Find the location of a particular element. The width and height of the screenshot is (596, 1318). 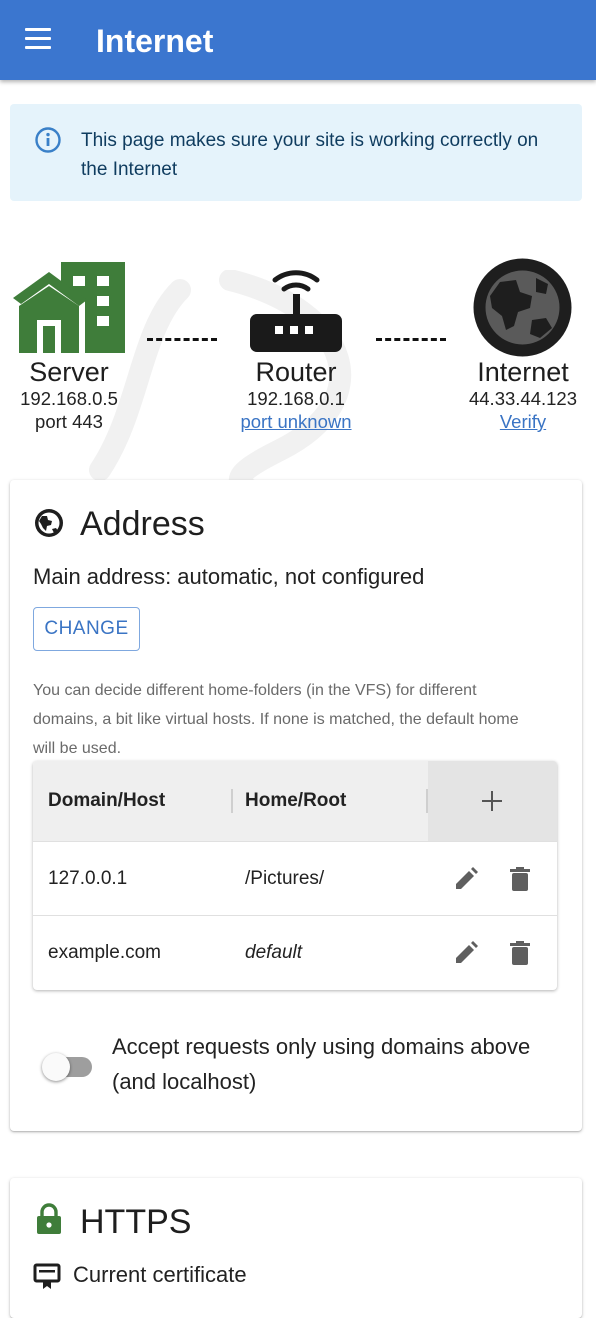

server-node: Server 192.168.0.5 port 443 is located at coordinates (69, 395).